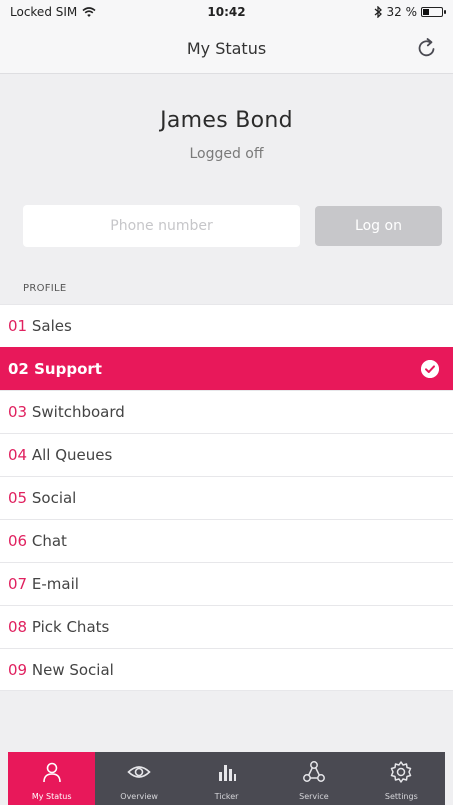 The width and height of the screenshot is (453, 805). I want to click on log-on-button: Log on, so click(378, 226).